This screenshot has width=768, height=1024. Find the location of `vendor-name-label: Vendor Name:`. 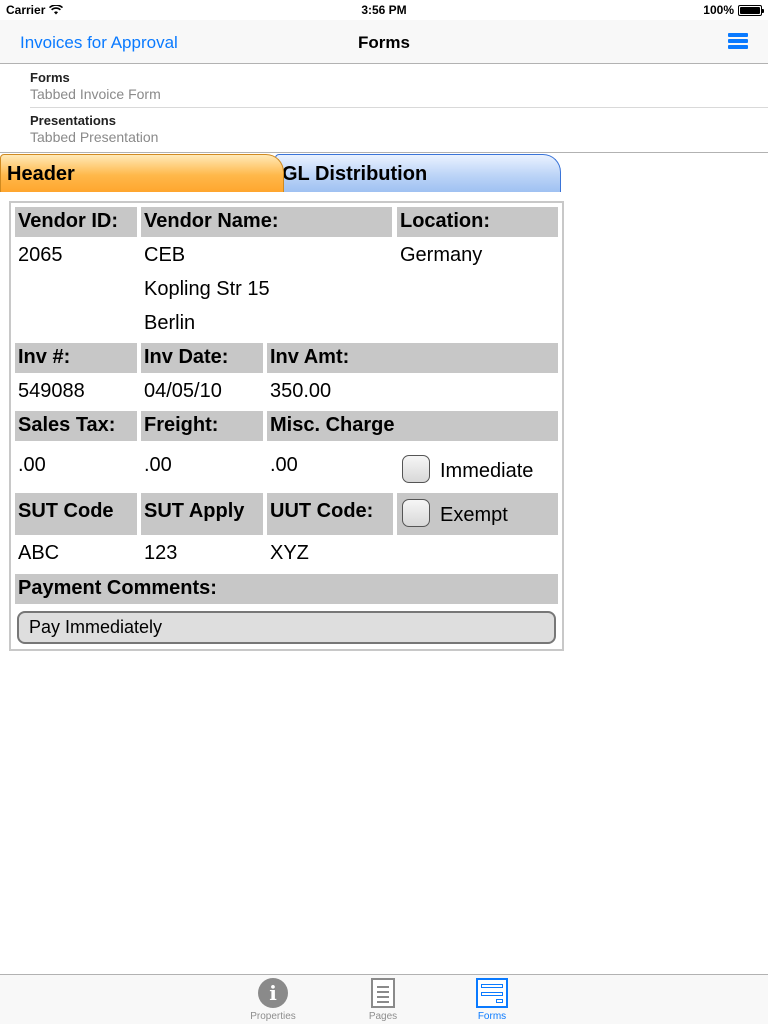

vendor-name-label: Vendor Name: is located at coordinates (266, 222).